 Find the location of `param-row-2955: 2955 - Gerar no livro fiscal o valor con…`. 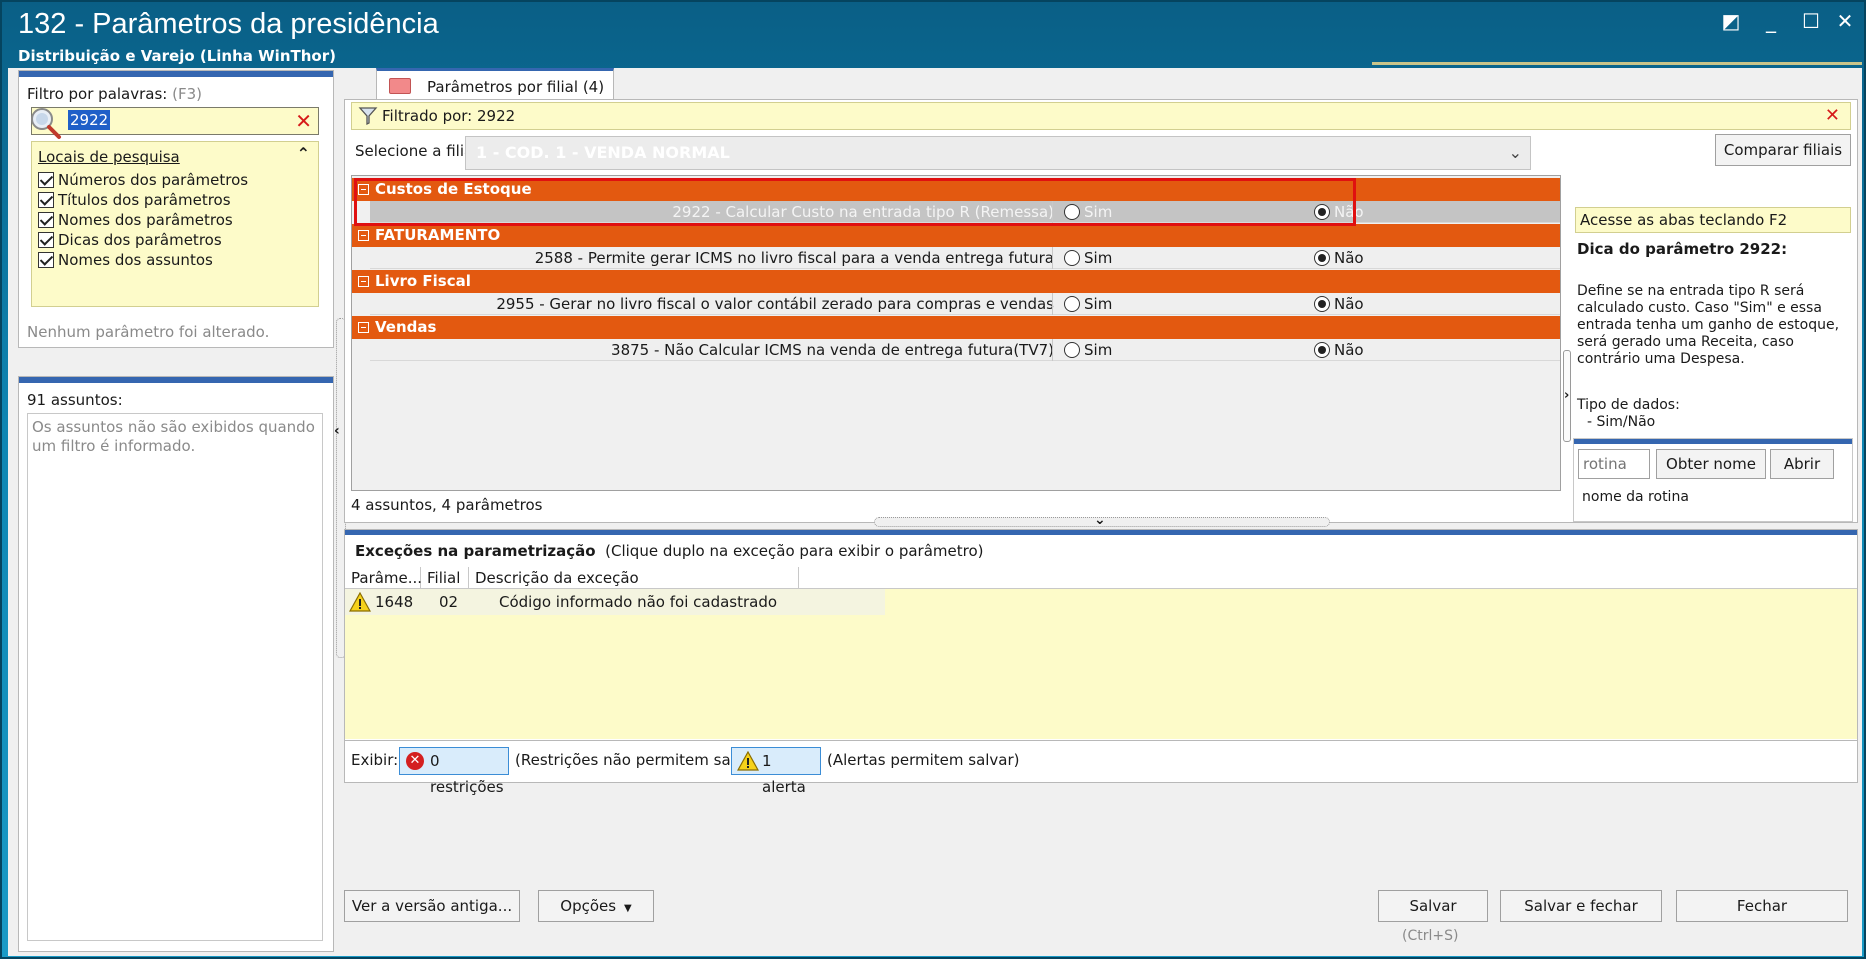

param-row-2955: 2955 - Gerar no livro fiscal o valor con… is located at coordinates (956, 304).